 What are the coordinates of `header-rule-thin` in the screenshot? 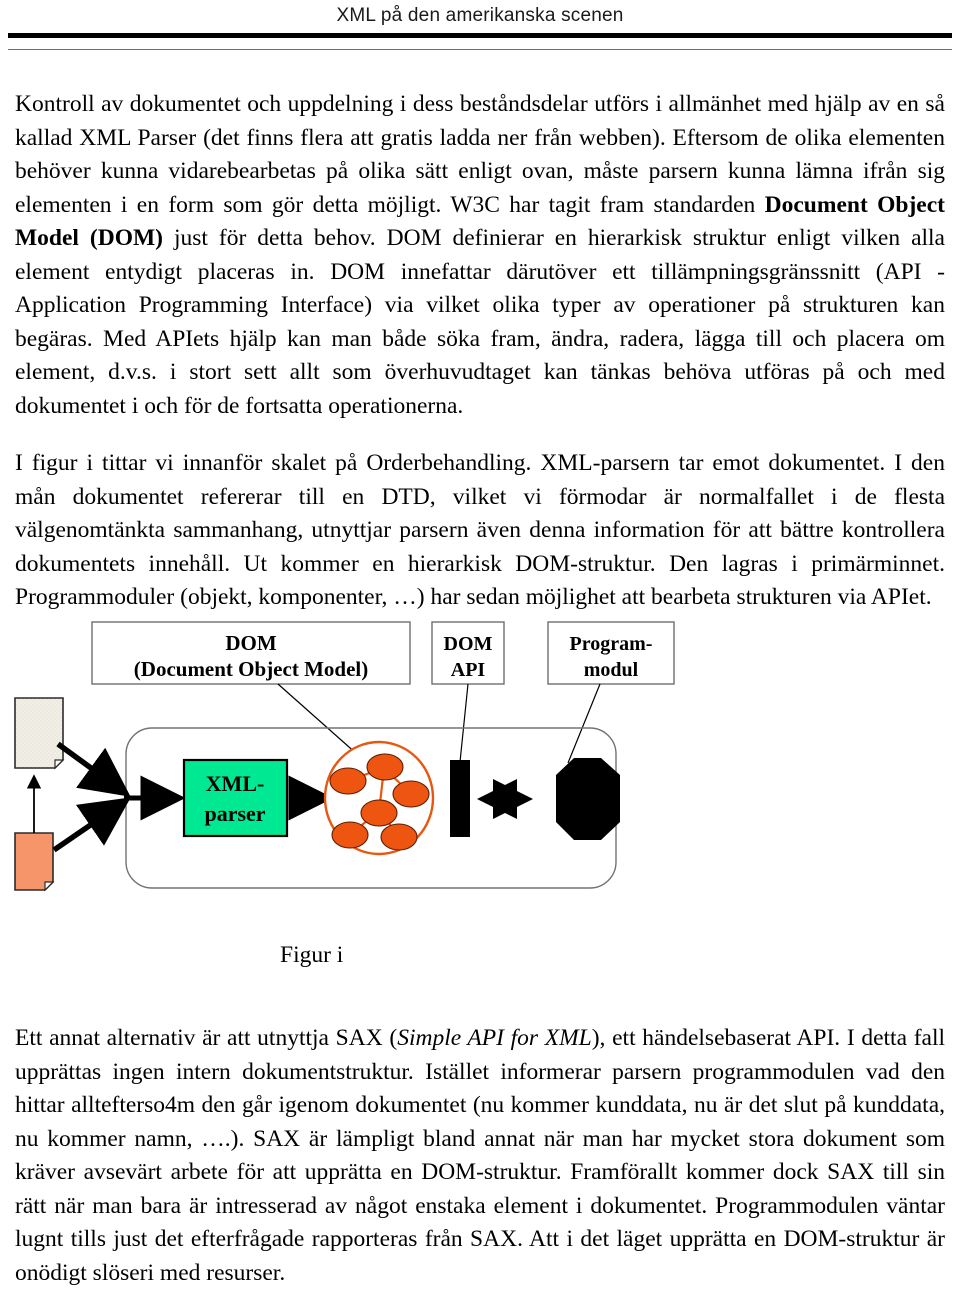 It's located at (480, 49).